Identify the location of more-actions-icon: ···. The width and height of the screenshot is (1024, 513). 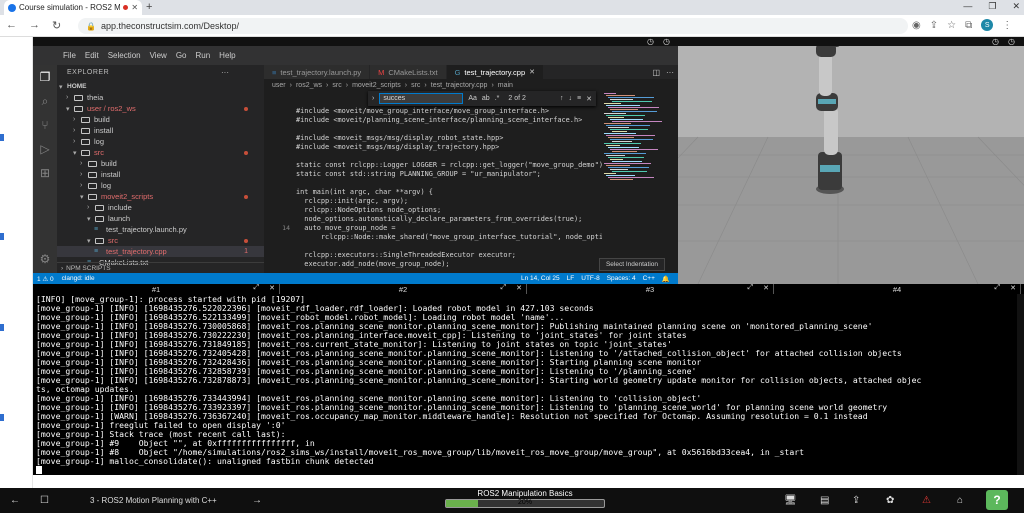
(670, 72).